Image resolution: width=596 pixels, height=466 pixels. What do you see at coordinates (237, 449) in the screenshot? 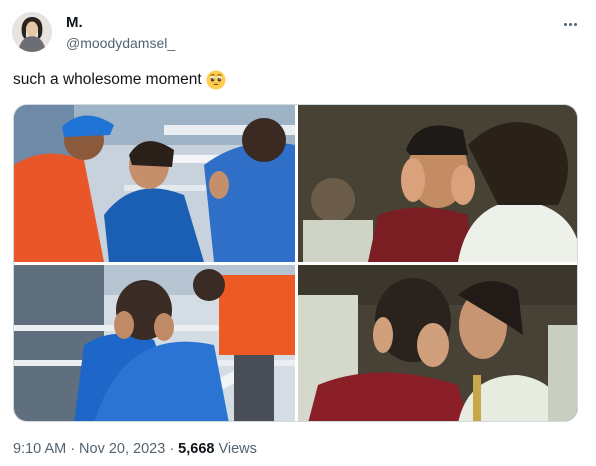
I see `views-label: Views` at bounding box center [237, 449].